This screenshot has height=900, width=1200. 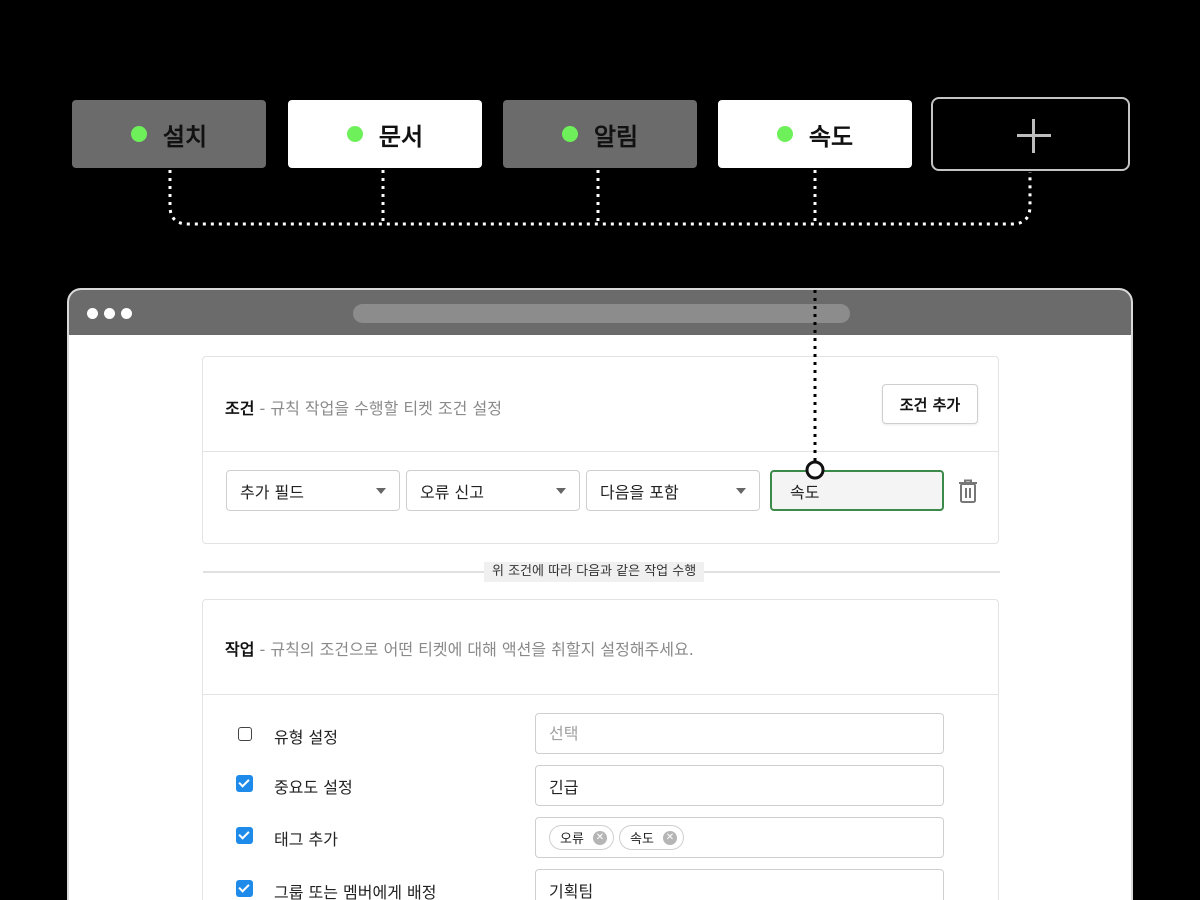 I want to click on tag-chip: 오류 ✕, so click(x=581, y=837).